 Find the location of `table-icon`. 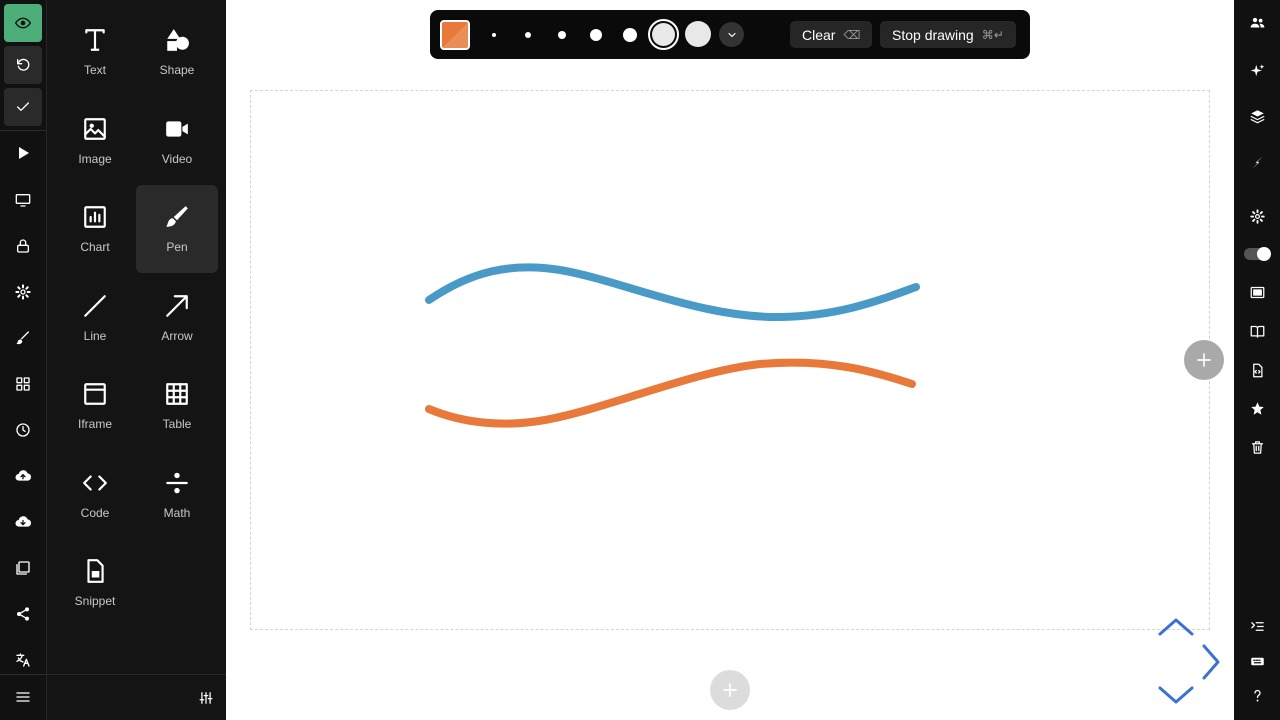

table-icon is located at coordinates (177, 394).